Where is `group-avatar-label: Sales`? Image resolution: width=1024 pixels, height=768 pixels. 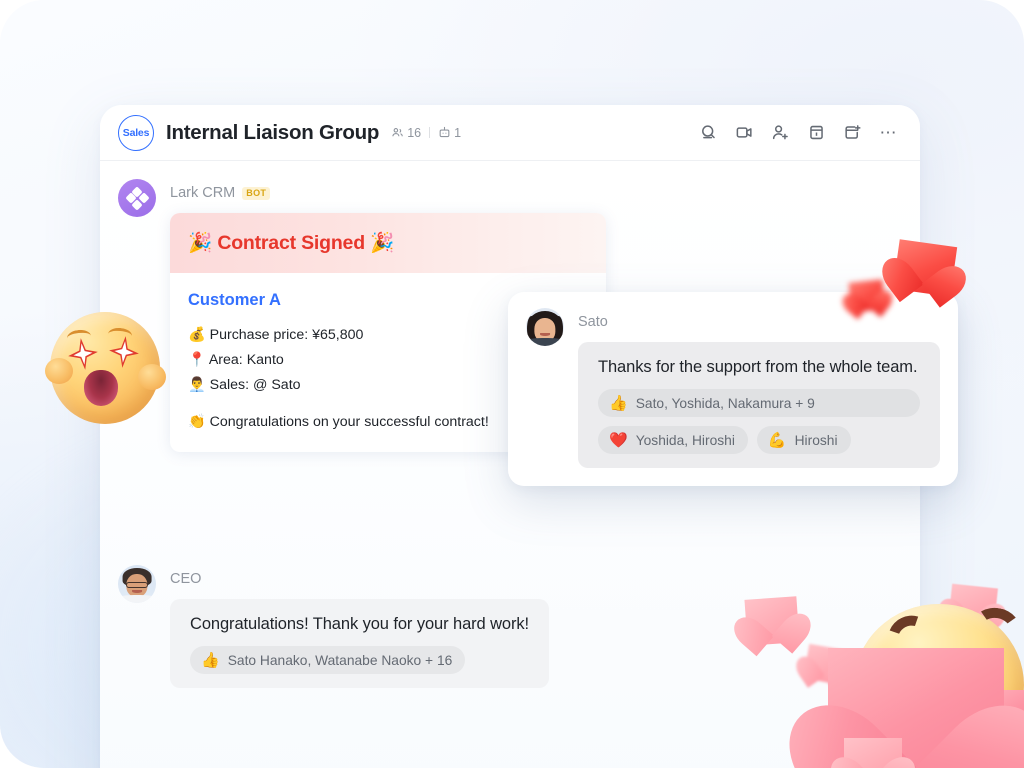 group-avatar-label: Sales is located at coordinates (136, 132).